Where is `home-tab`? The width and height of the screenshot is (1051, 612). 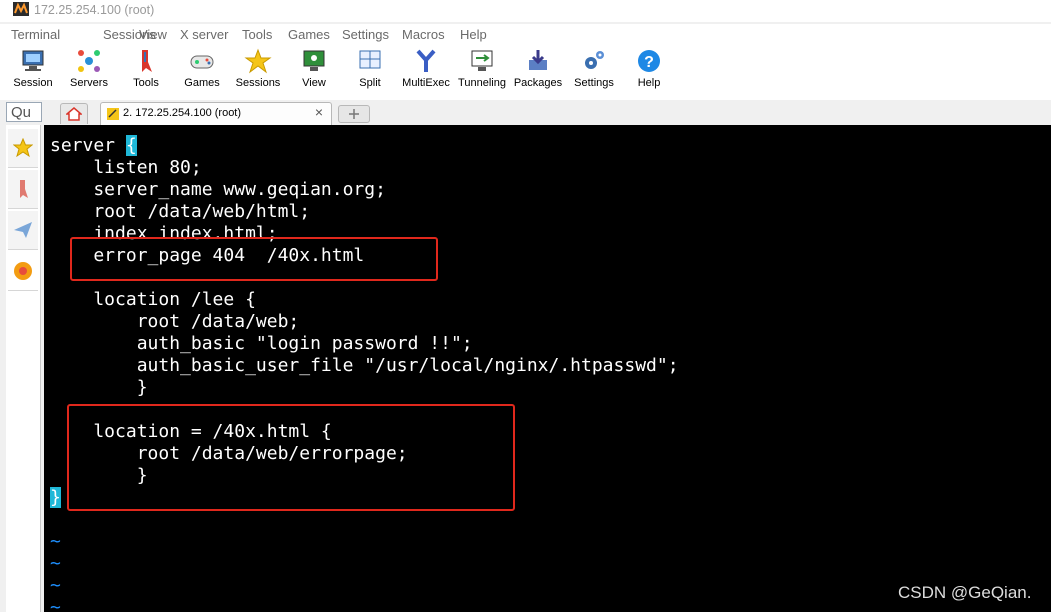
home-tab is located at coordinates (74, 113).